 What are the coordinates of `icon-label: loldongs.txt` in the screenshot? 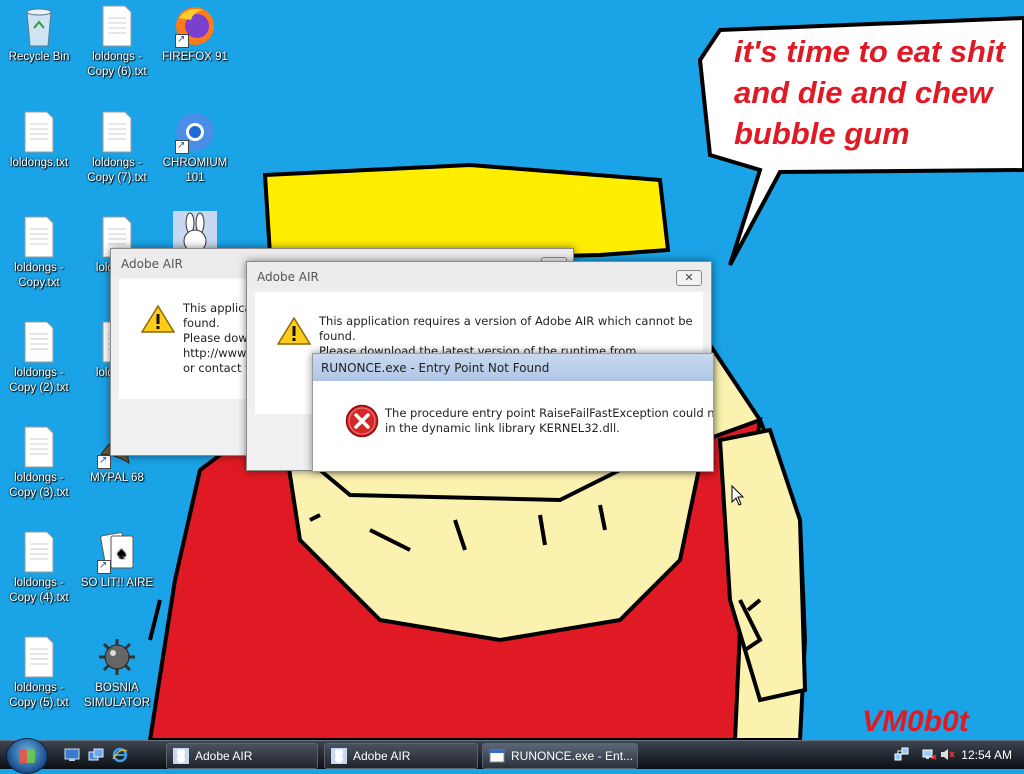 It's located at (39, 163).